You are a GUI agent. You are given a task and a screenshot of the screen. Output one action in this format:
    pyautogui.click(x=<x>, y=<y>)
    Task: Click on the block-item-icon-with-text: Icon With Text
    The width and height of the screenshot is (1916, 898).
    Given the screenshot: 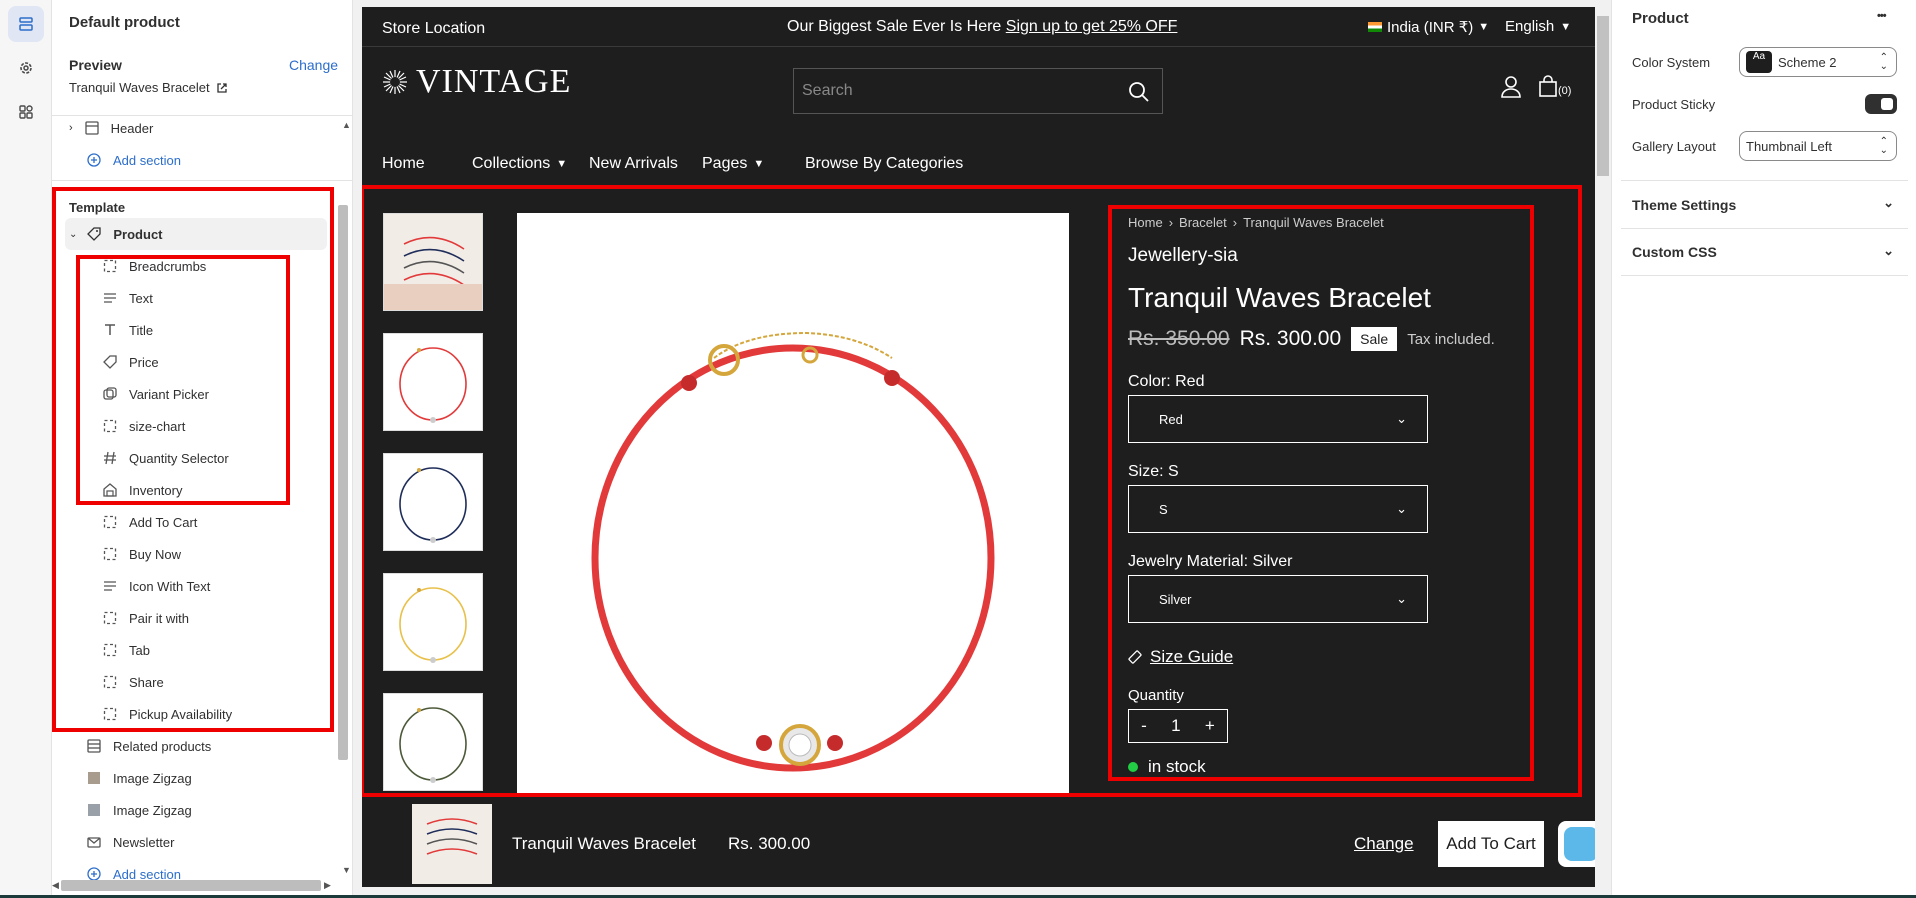 What is the action you would take?
    pyautogui.click(x=195, y=586)
    